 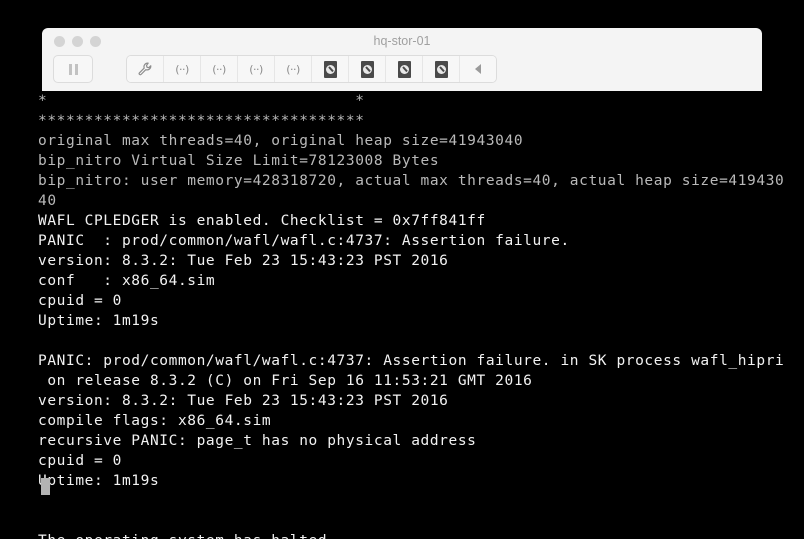 I want to click on console-line: 40, so click(x=47, y=201).